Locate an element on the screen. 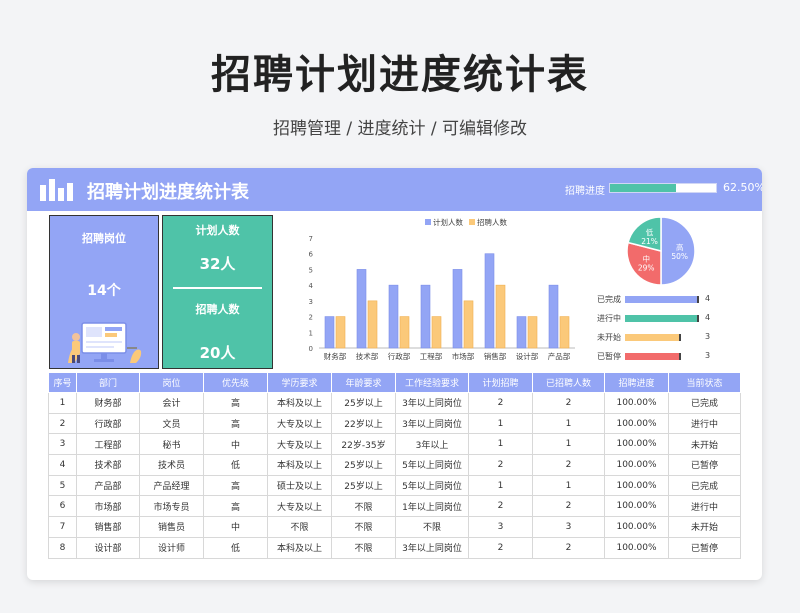 The height and width of the screenshot is (613, 800). column-header: 部门 is located at coordinates (108, 382).